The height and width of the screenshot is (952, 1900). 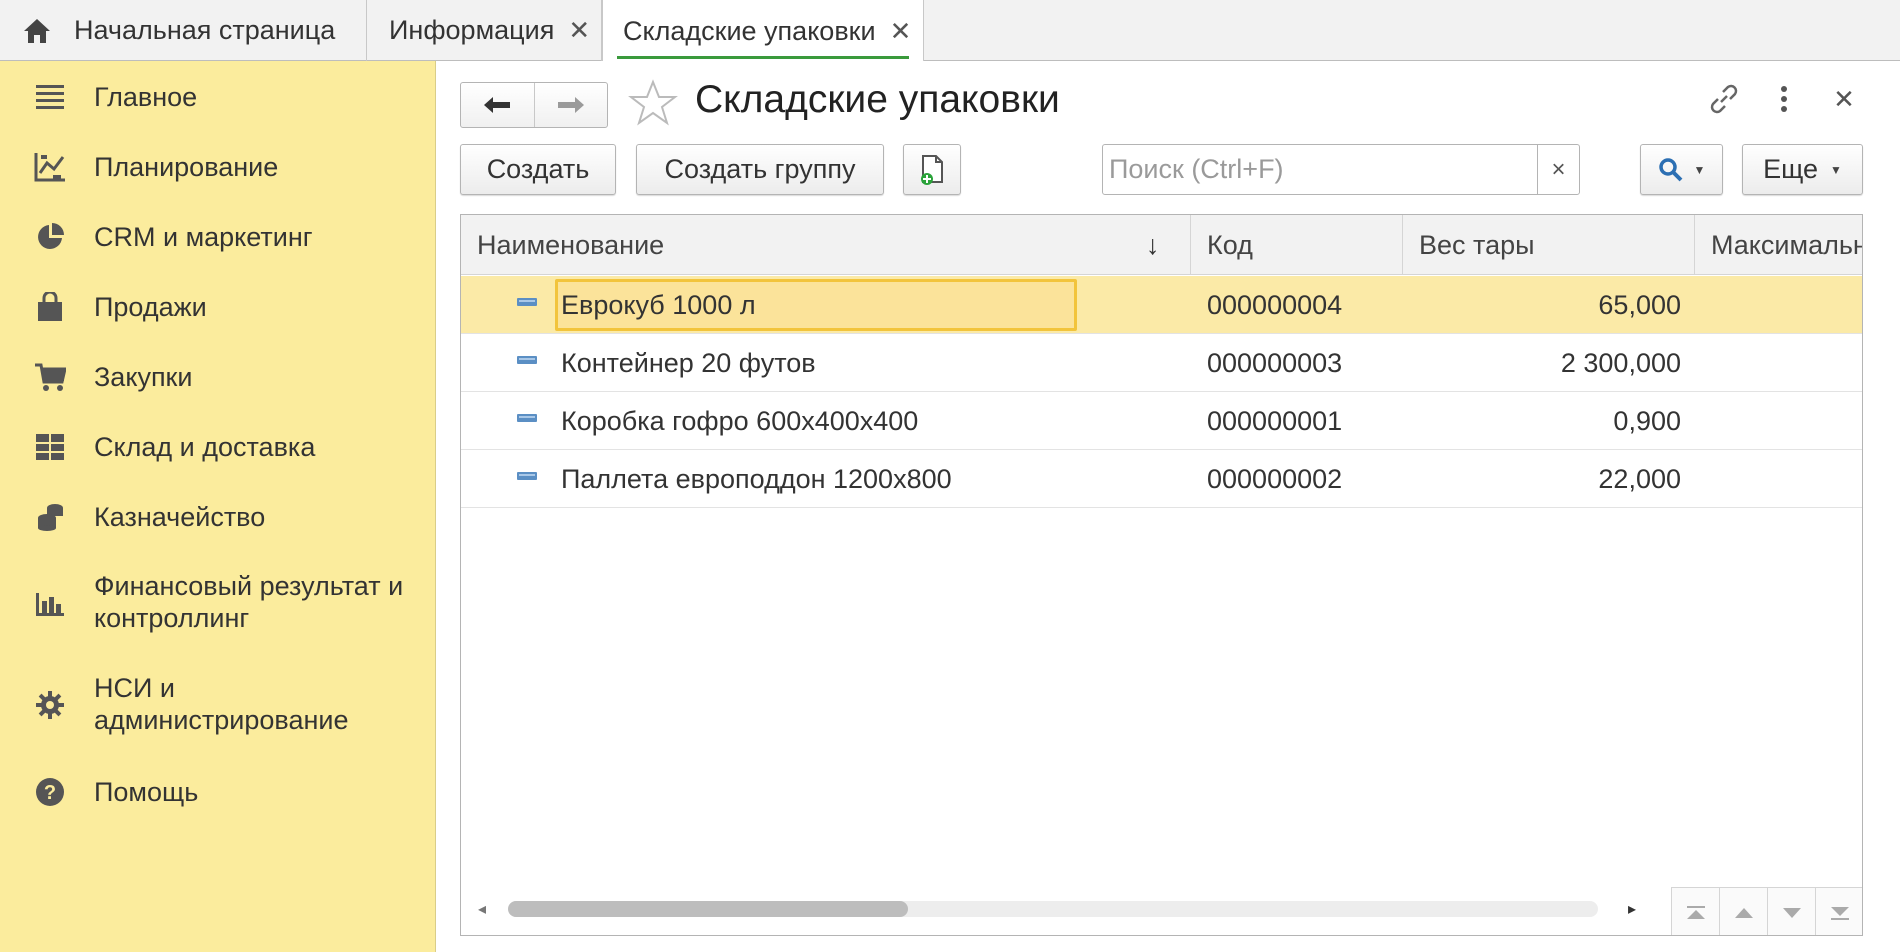 What do you see at coordinates (218, 307) in the screenshot?
I see `sidebar-item-sales: Продажи` at bounding box center [218, 307].